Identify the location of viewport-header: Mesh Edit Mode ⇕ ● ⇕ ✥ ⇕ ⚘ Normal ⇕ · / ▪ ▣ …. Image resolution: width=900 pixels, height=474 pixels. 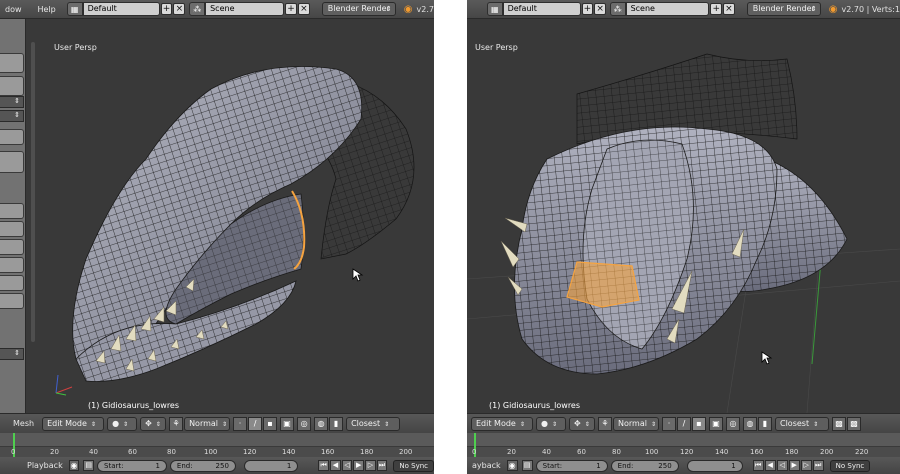
(217, 423).